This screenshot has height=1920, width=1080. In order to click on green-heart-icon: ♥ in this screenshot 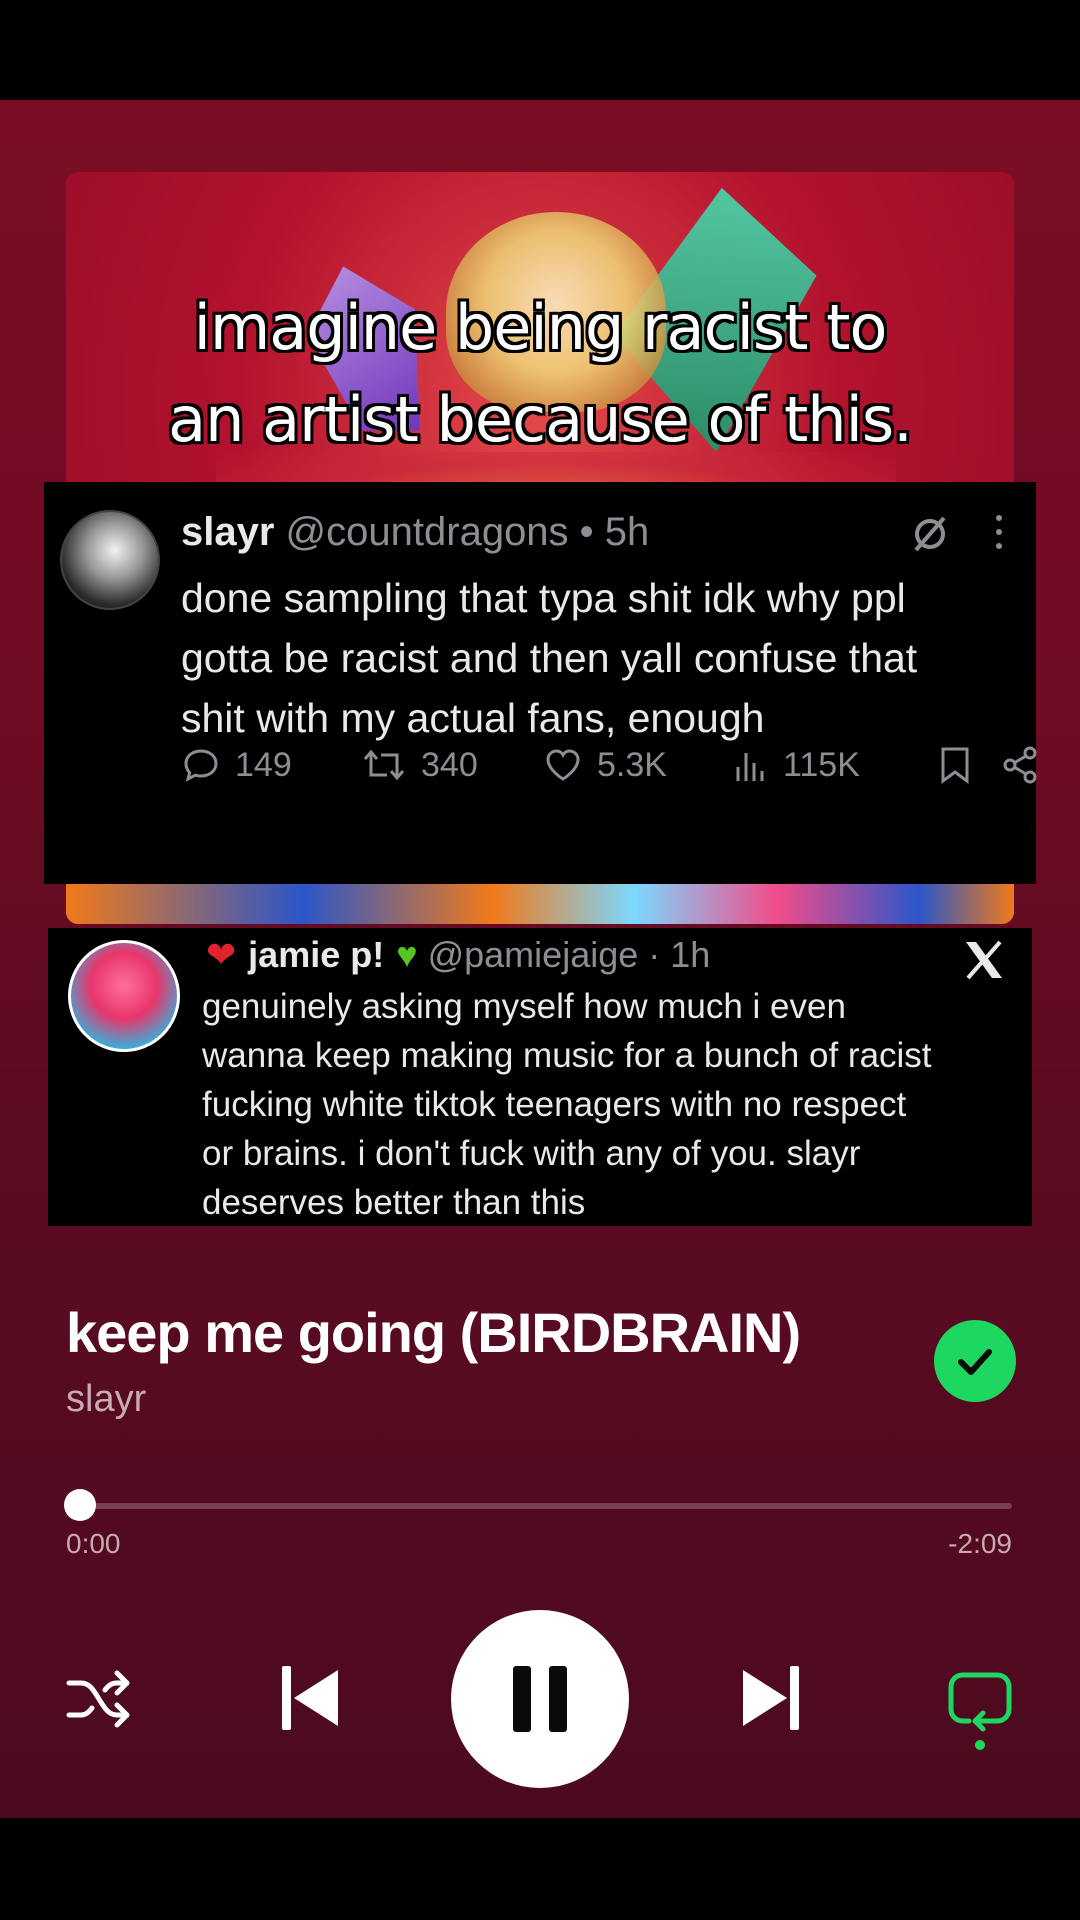, I will do `click(407, 954)`.